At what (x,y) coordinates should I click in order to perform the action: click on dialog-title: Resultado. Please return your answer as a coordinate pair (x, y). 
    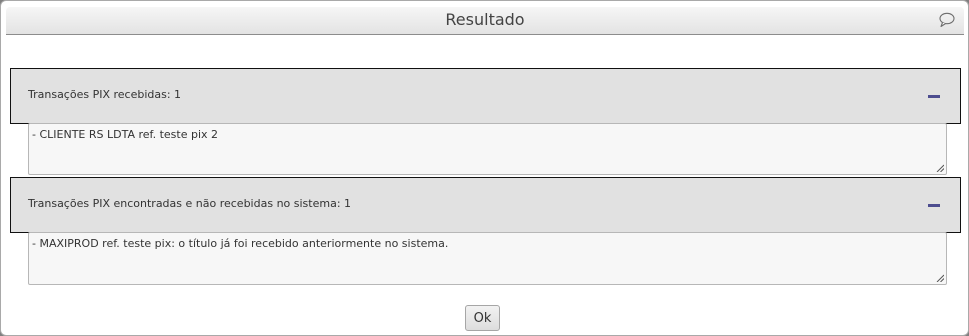
    Looking at the image, I should click on (485, 19).